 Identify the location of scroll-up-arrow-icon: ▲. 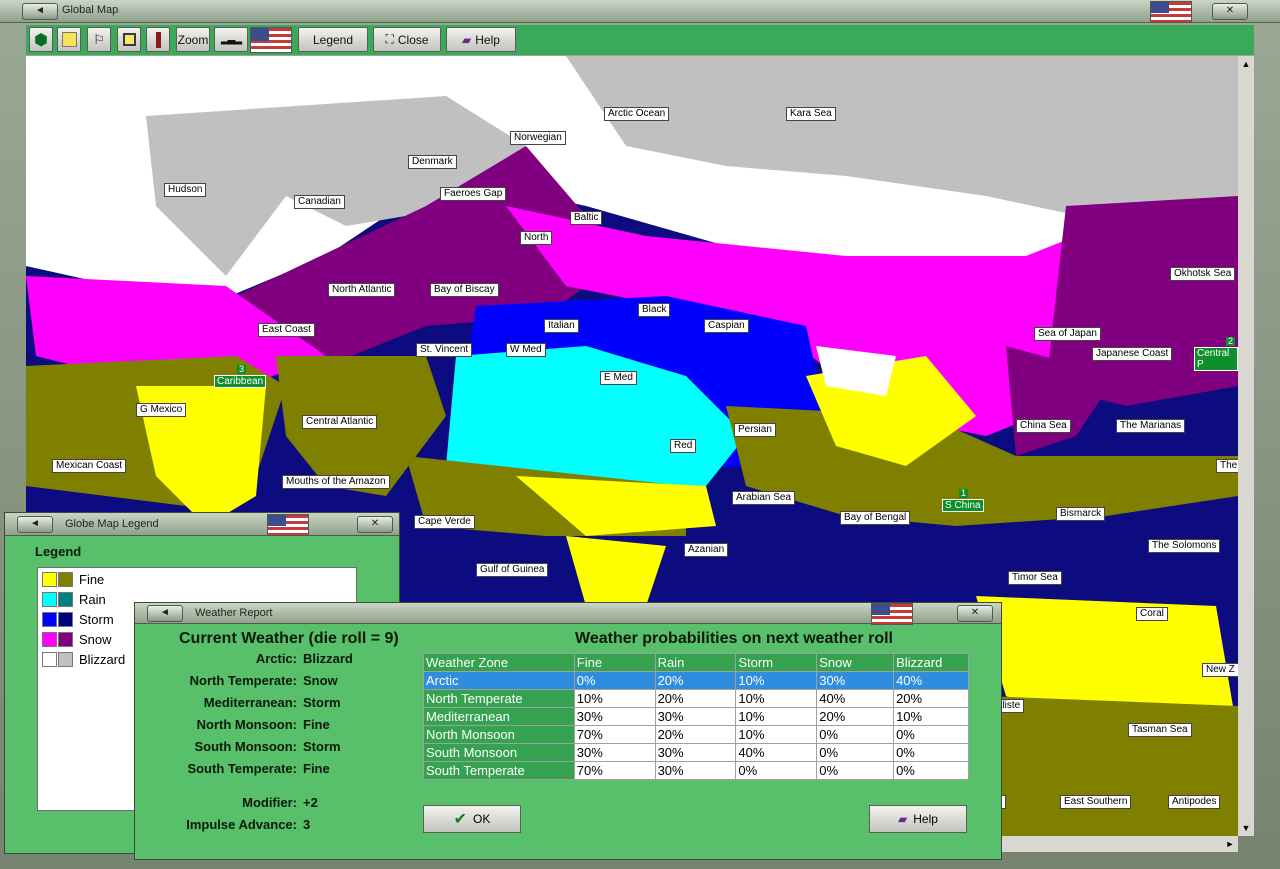
(1246, 64).